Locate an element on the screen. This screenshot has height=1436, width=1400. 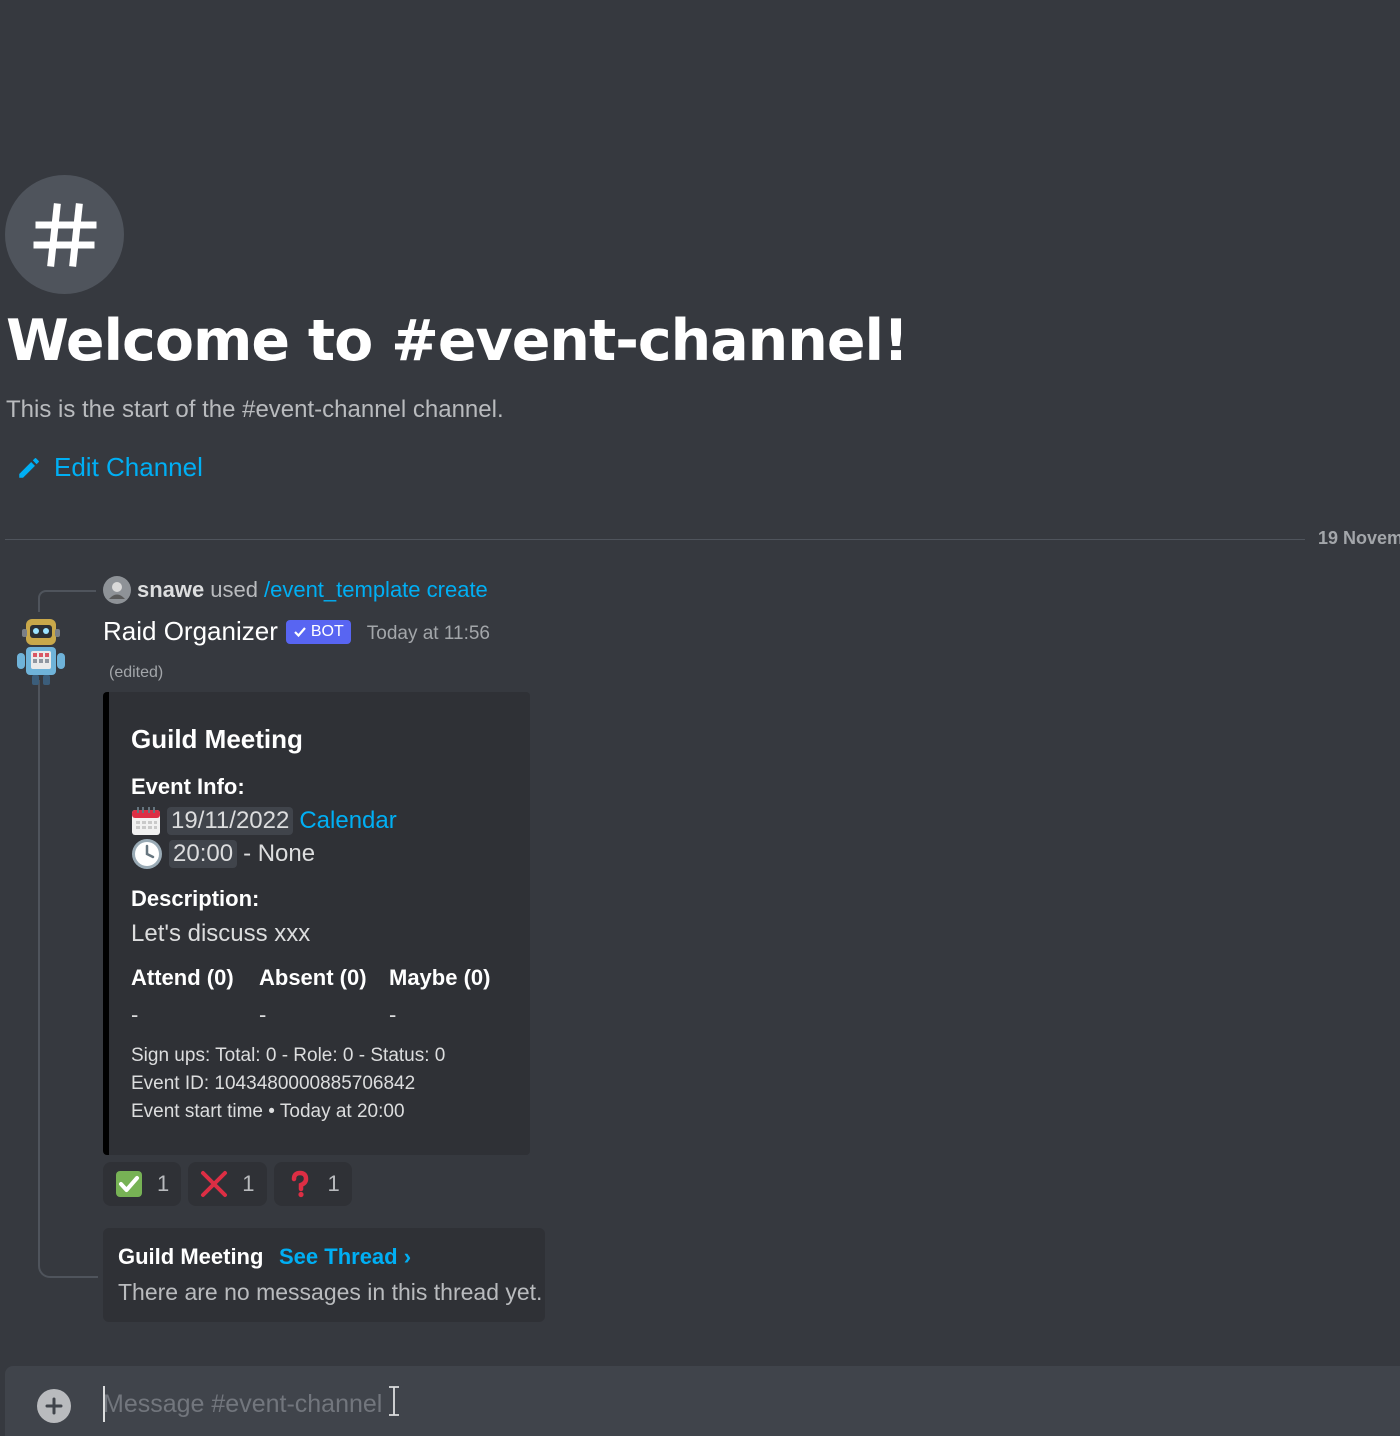
thread-name: Guild Meeting is located at coordinates (190, 1257).